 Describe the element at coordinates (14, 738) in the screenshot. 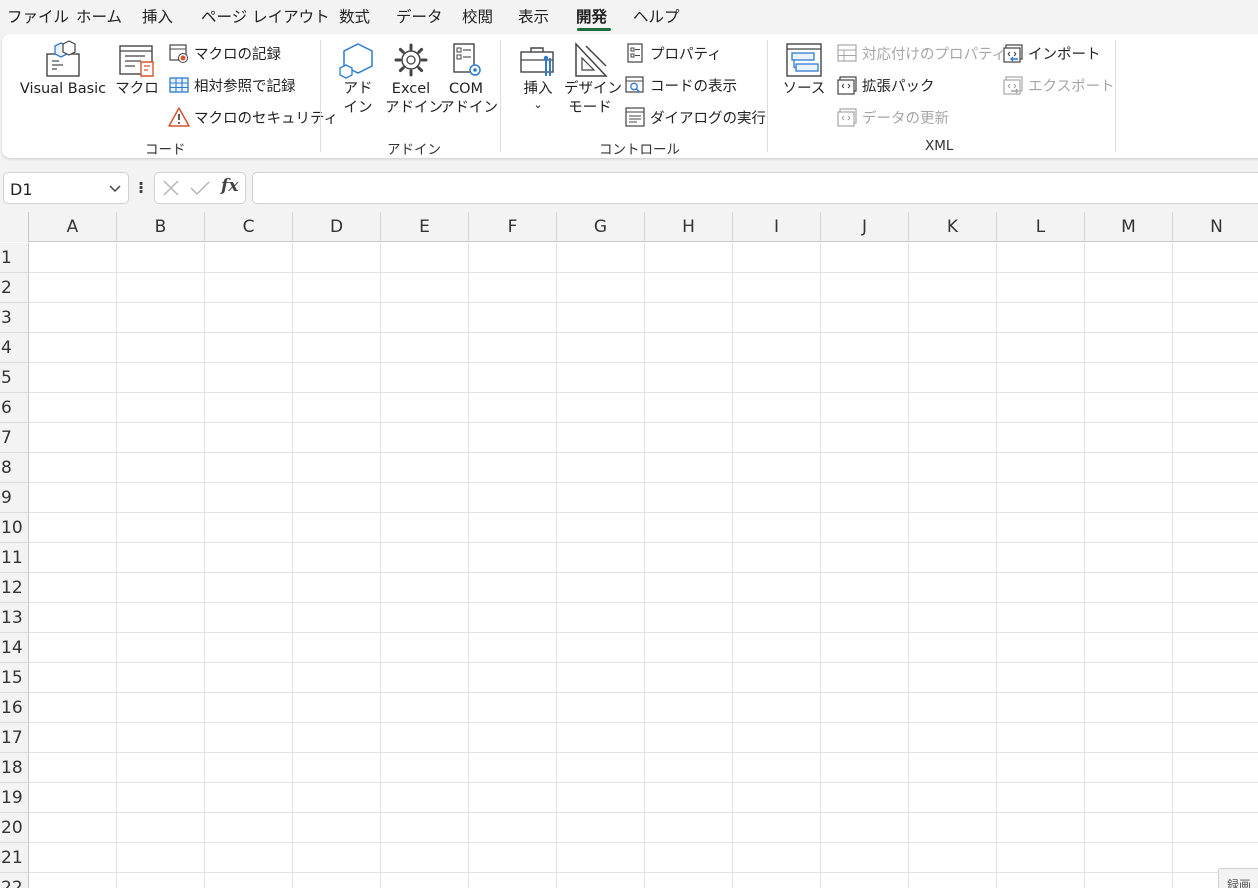

I see `row-header: 17` at that location.